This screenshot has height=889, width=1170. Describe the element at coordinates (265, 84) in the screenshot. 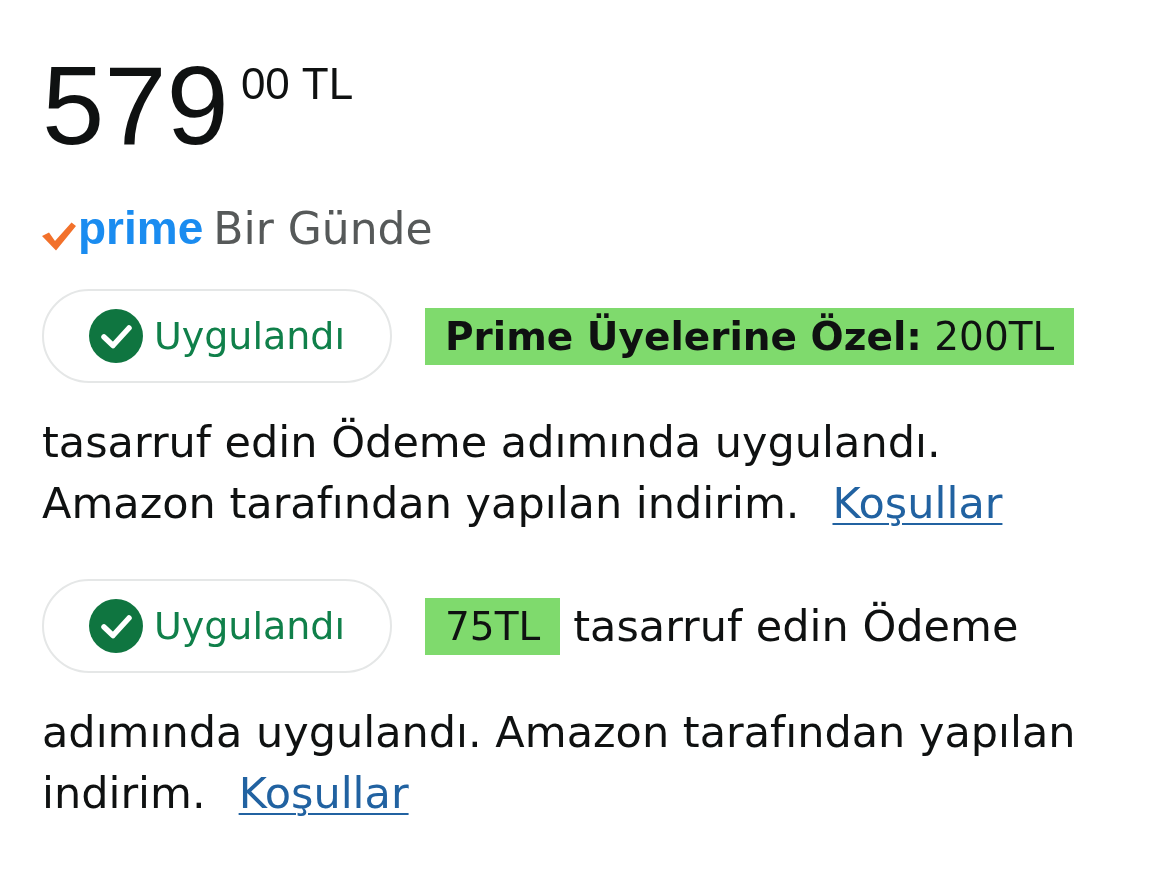

I see `price-decimals: 00` at that location.